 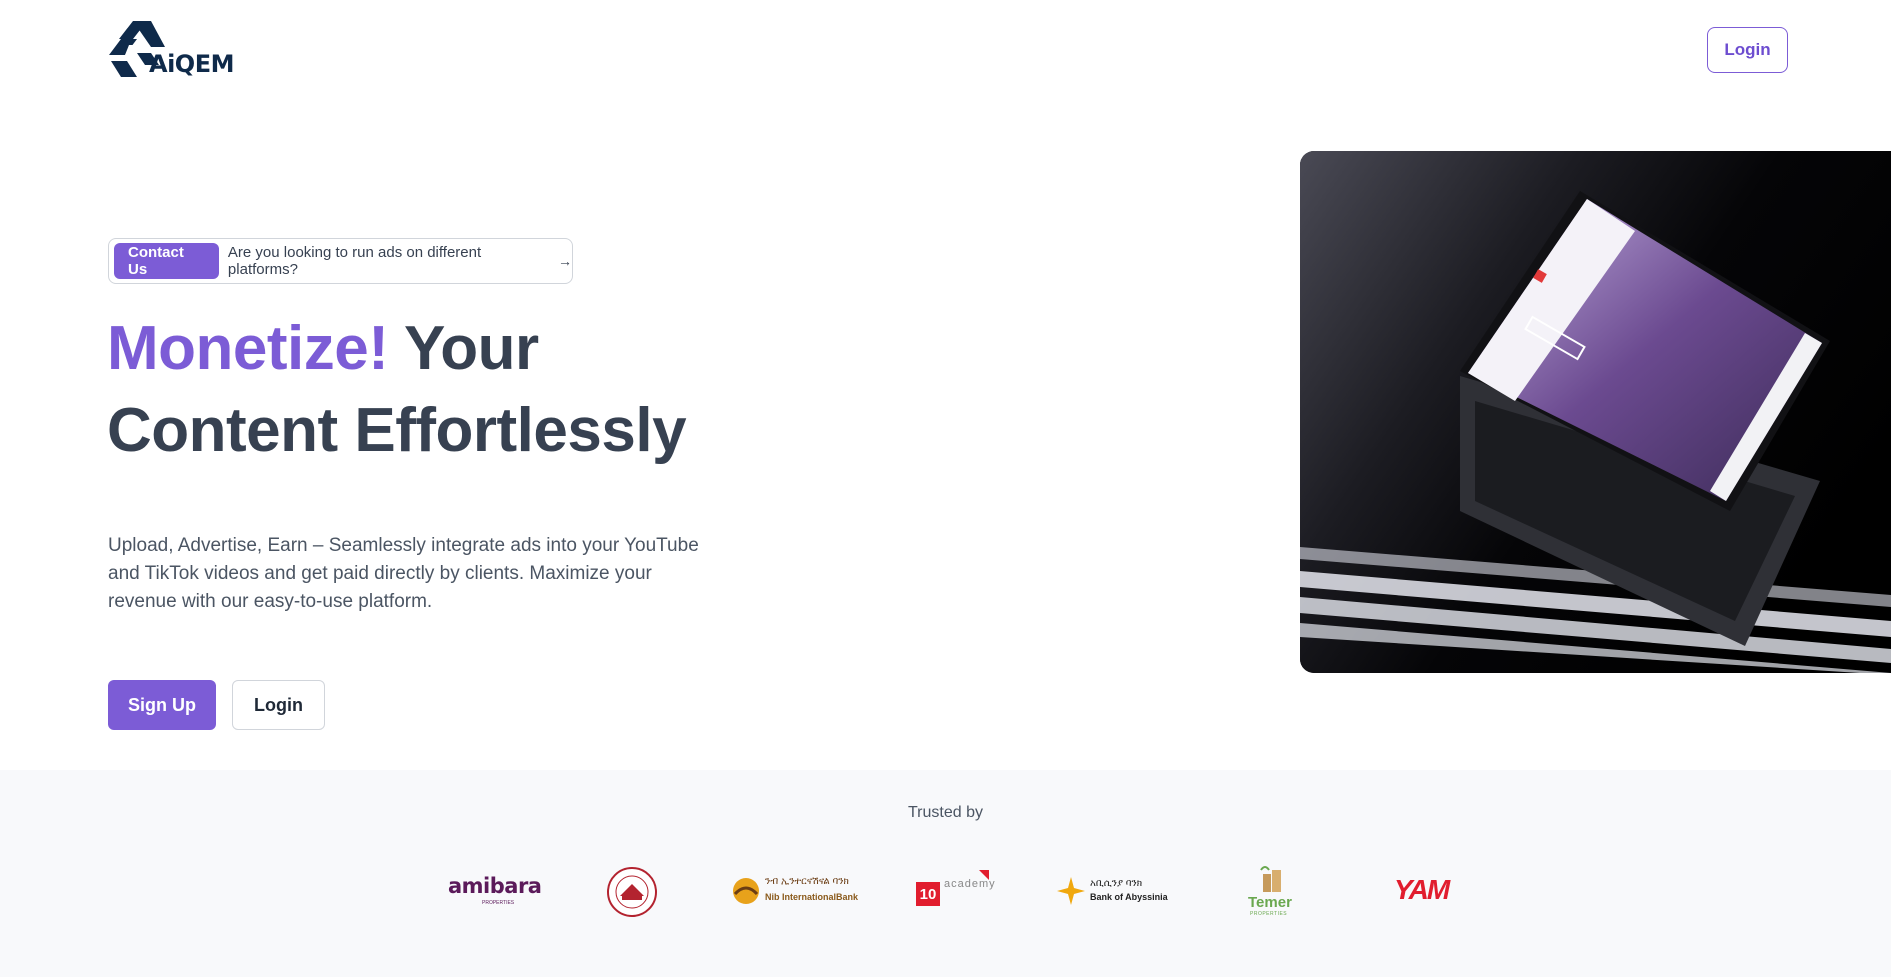 I want to click on headline-line1-rest: Your, so click(x=463, y=348).